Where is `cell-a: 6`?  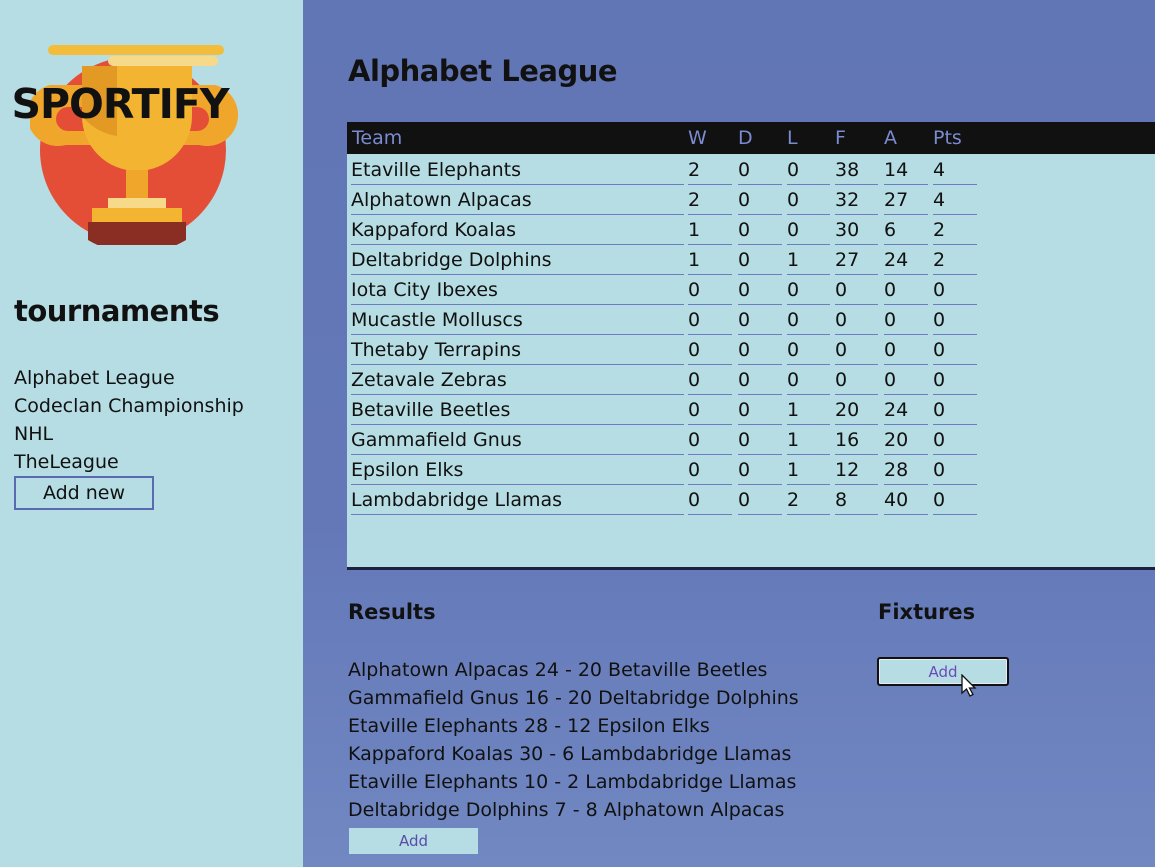 cell-a: 6 is located at coordinates (906, 230).